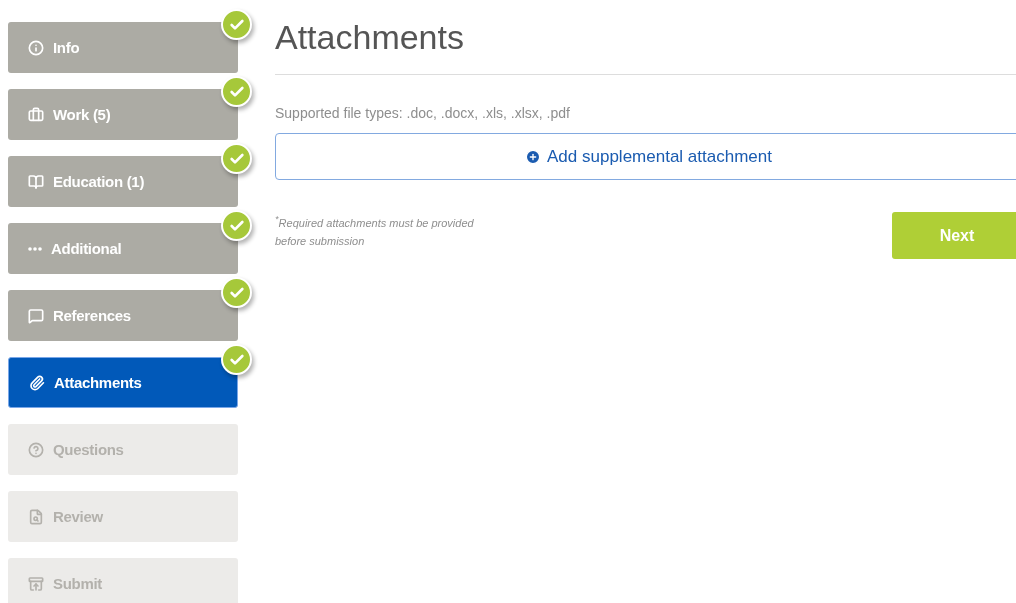  I want to click on required-note: $^{*}$Required attachments must be provided before submission, so click(375, 231).